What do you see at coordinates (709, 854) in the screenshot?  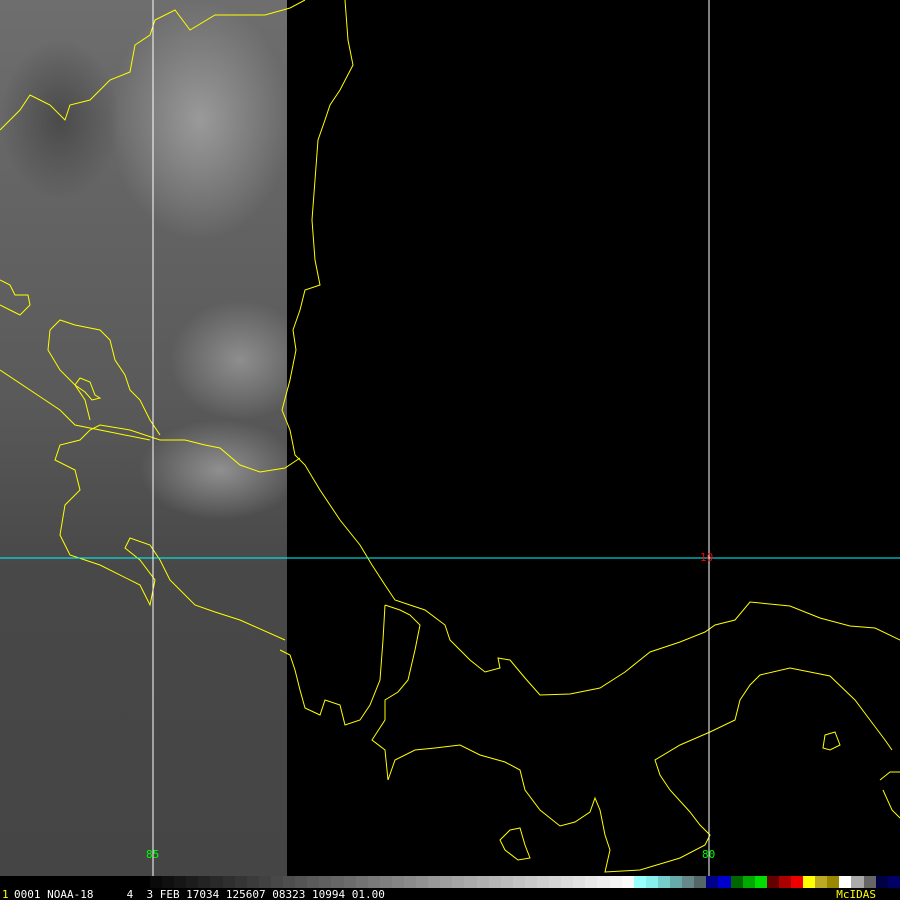 I see `longitude-label-80: 80` at bounding box center [709, 854].